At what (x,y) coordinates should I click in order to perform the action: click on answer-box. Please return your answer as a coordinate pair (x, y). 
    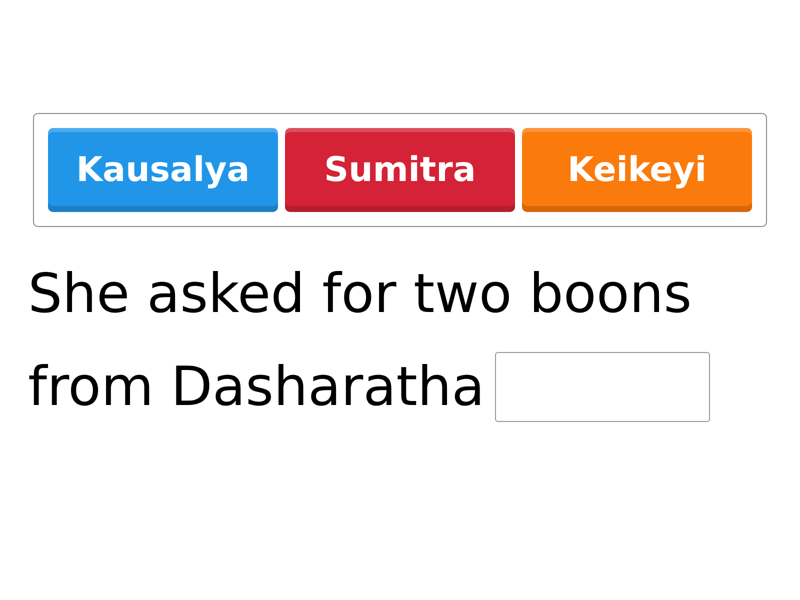
    Looking at the image, I should click on (602, 387).